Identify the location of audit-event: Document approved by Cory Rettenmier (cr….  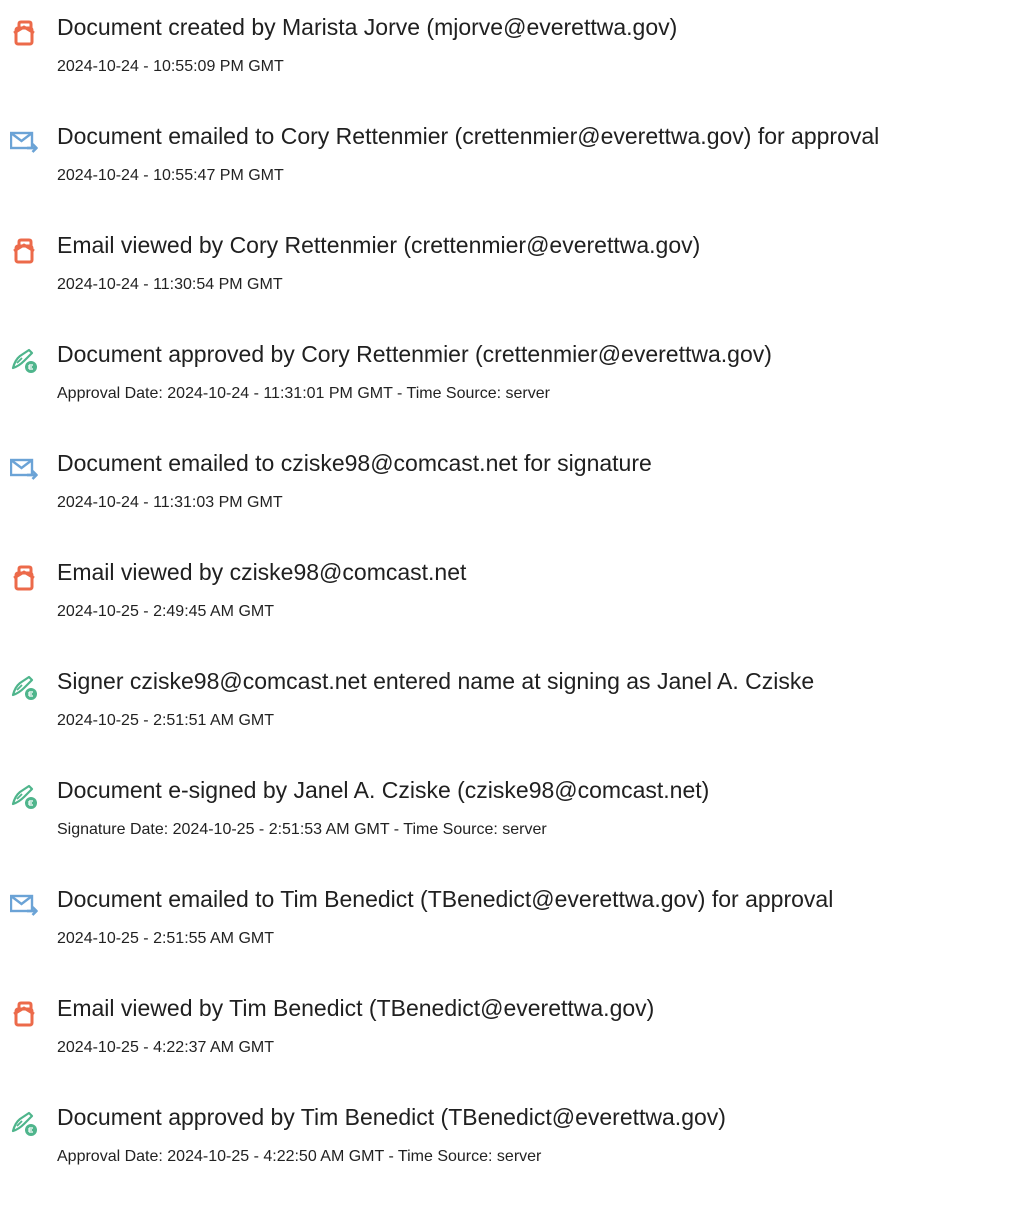
(505, 379).